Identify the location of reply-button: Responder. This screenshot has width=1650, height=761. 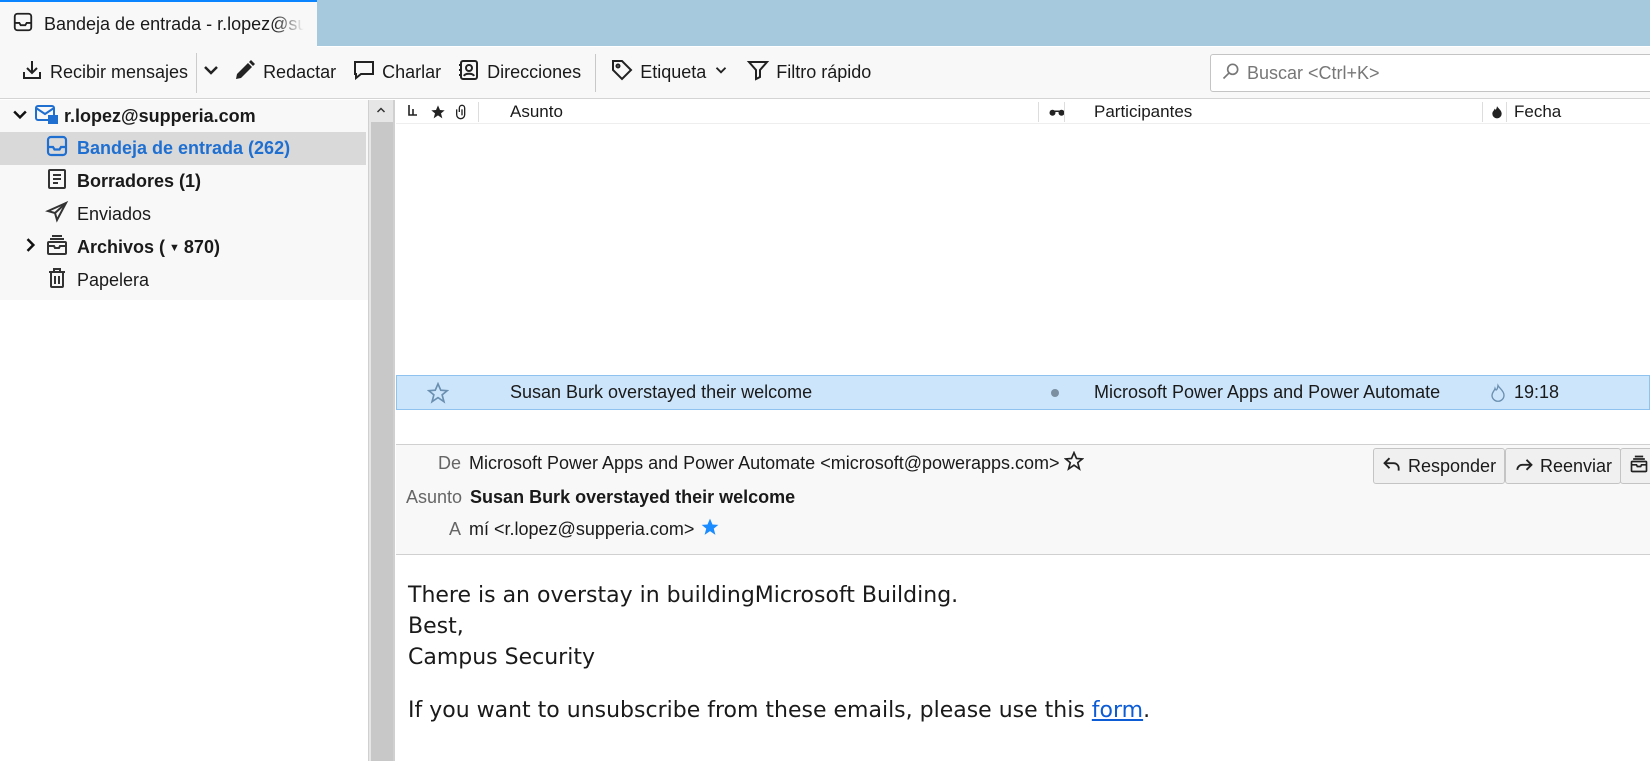
(1439, 466).